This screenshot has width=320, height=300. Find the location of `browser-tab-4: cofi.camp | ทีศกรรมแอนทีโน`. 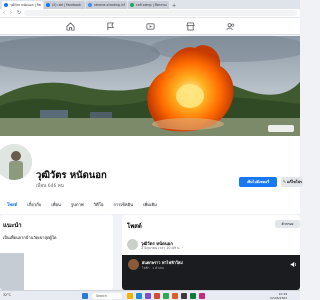

browser-tab-4: cofi.camp | ทีศกรรมแอนทีโน is located at coordinates (148, 5).